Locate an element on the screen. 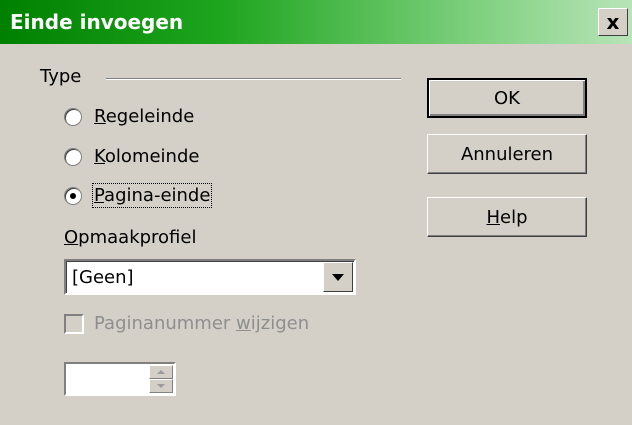 Image resolution: width=632 pixels, height=425 pixels. radio-pagina-einde: Pagina-einde is located at coordinates (138, 195).